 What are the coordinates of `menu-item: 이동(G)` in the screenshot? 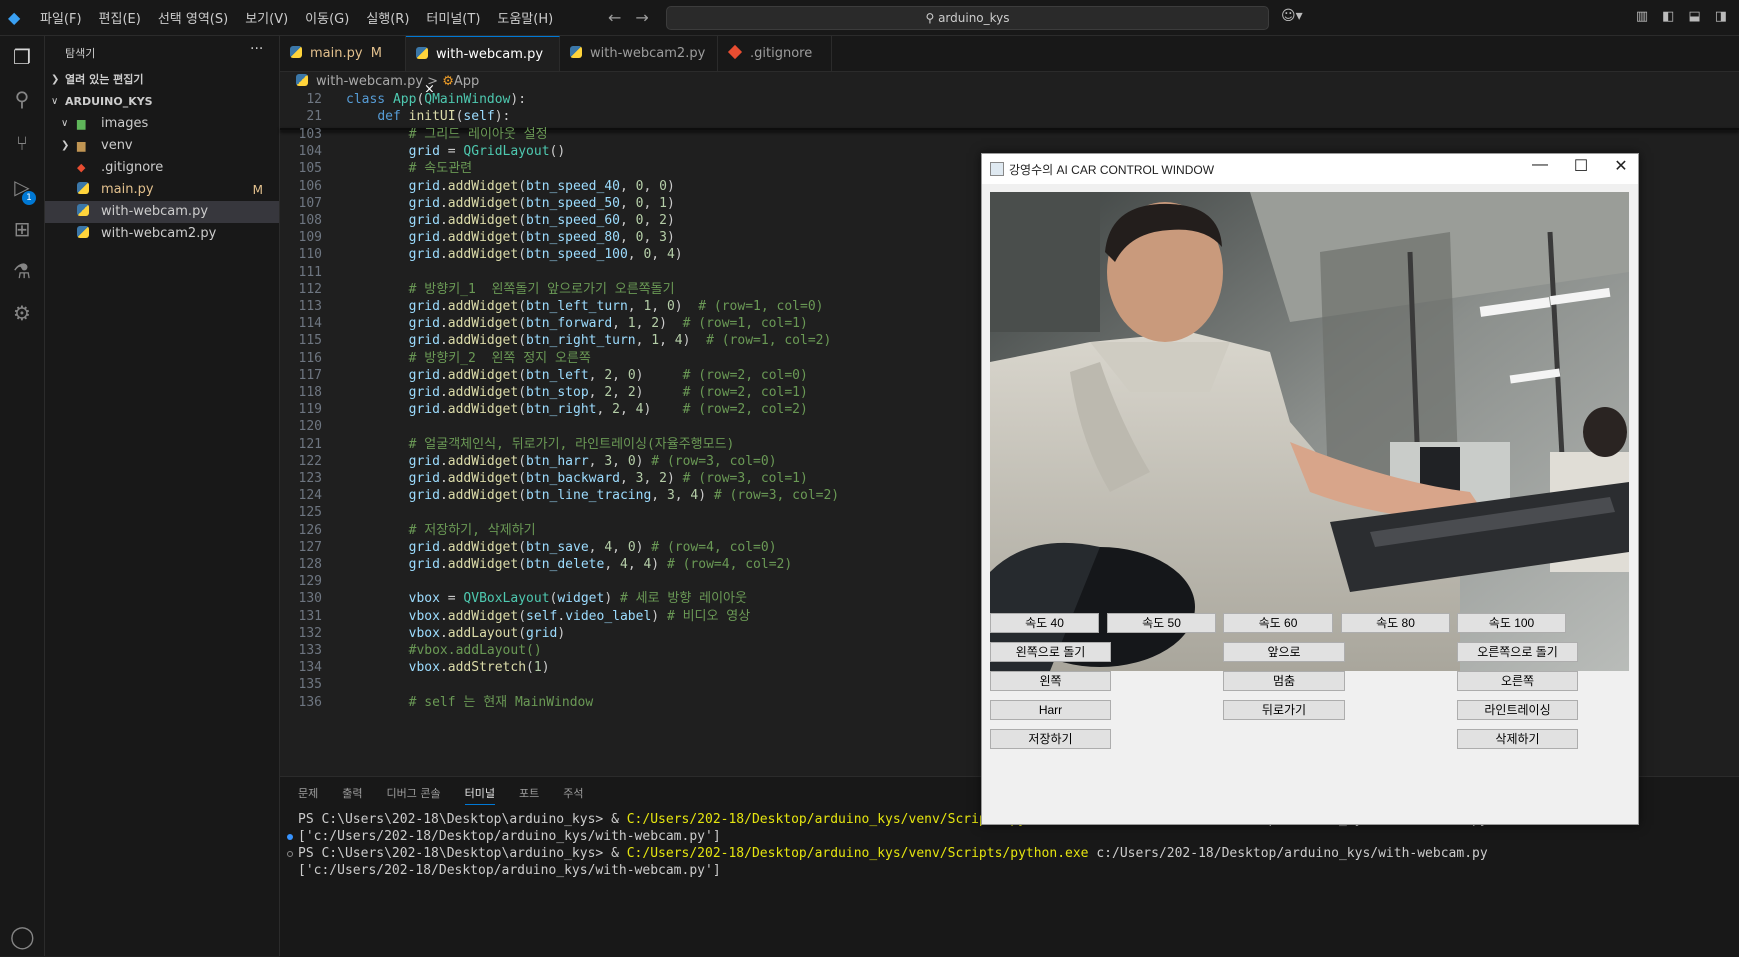 It's located at (327, 17).